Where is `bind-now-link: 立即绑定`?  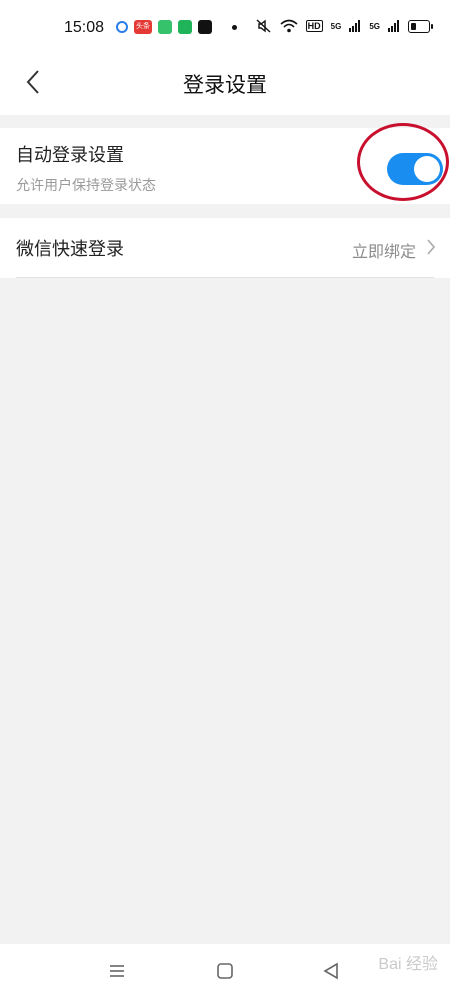
bind-now-link: 立即绑定 is located at coordinates (384, 250).